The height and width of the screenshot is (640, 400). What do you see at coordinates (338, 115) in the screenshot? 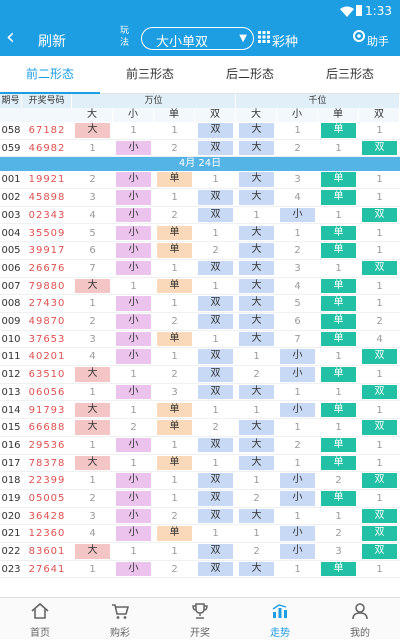
I see `subheader-6: 单` at bounding box center [338, 115].